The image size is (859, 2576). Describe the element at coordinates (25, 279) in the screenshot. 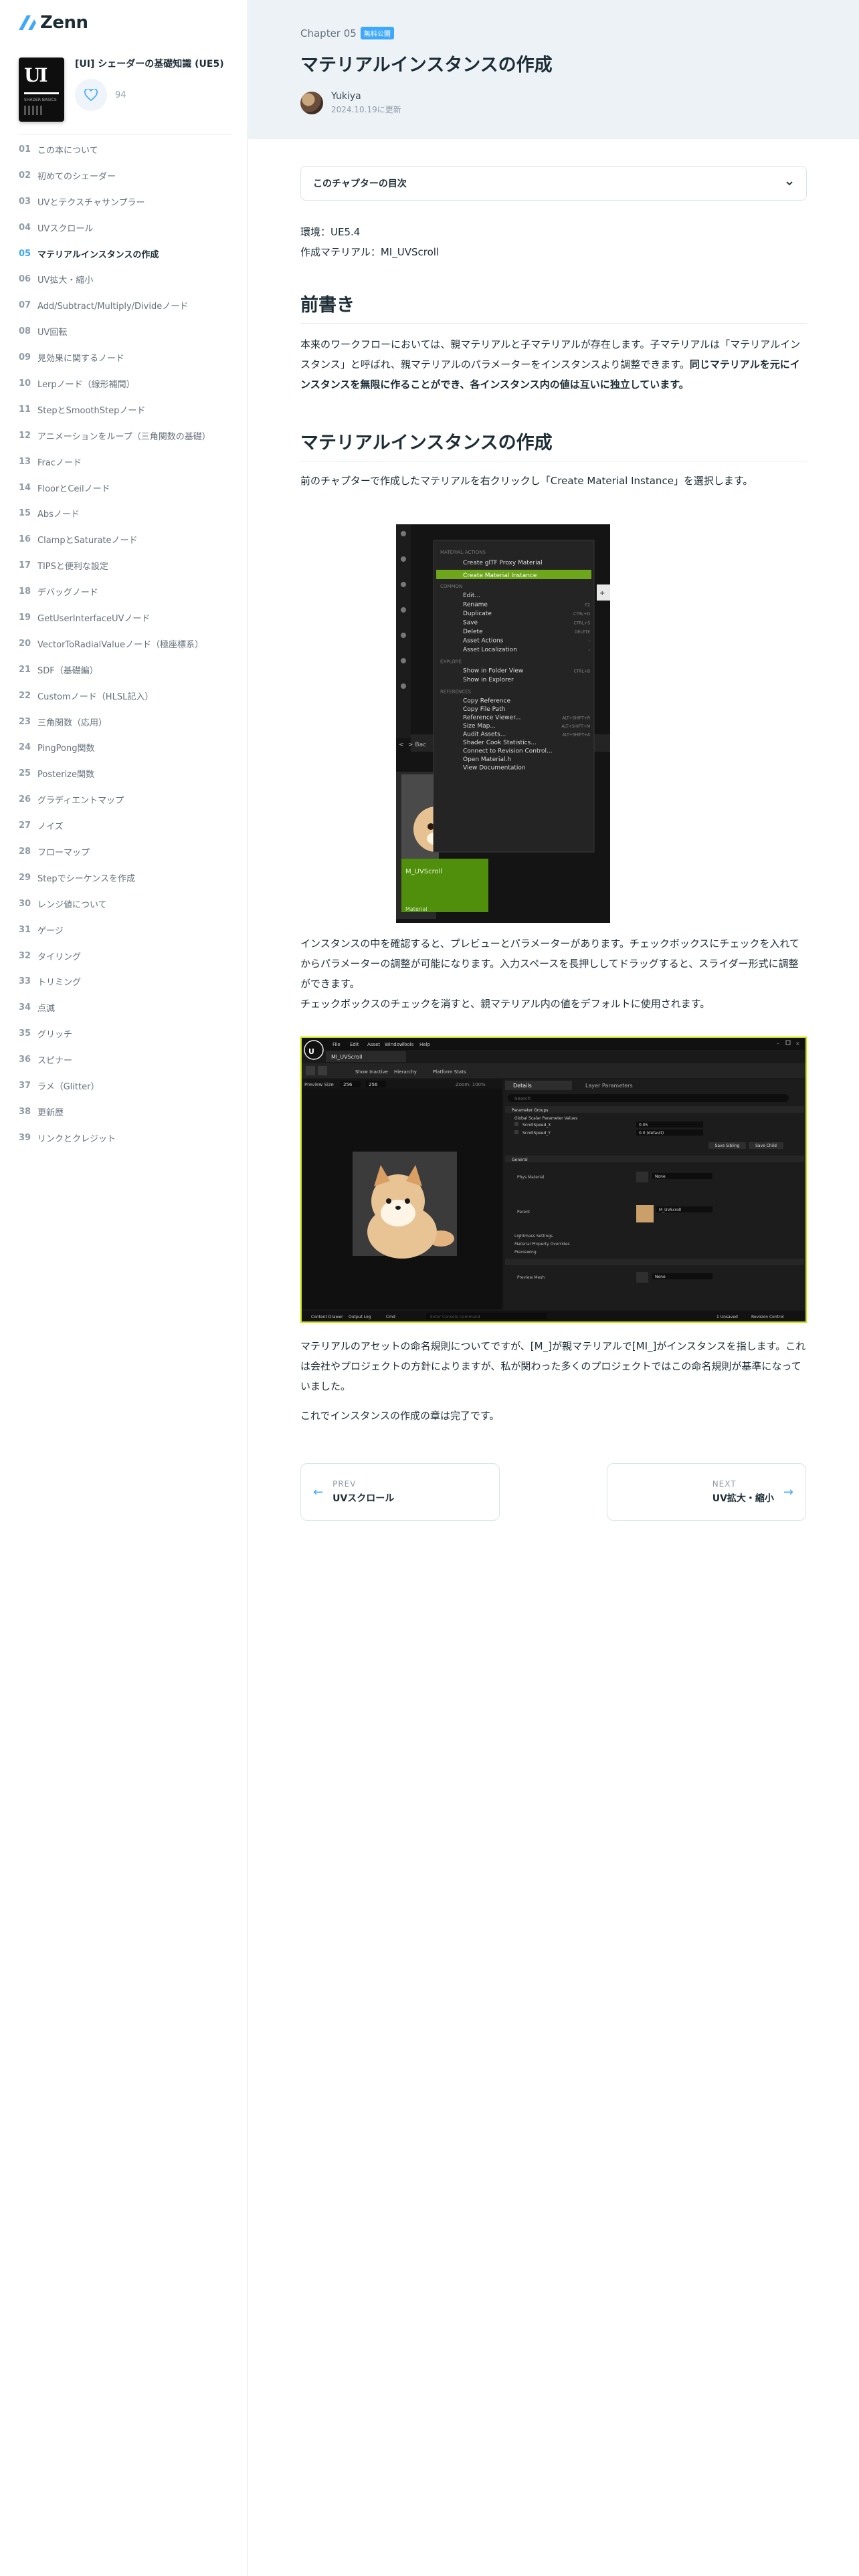

I see `chapter-item-number: 06` at that location.